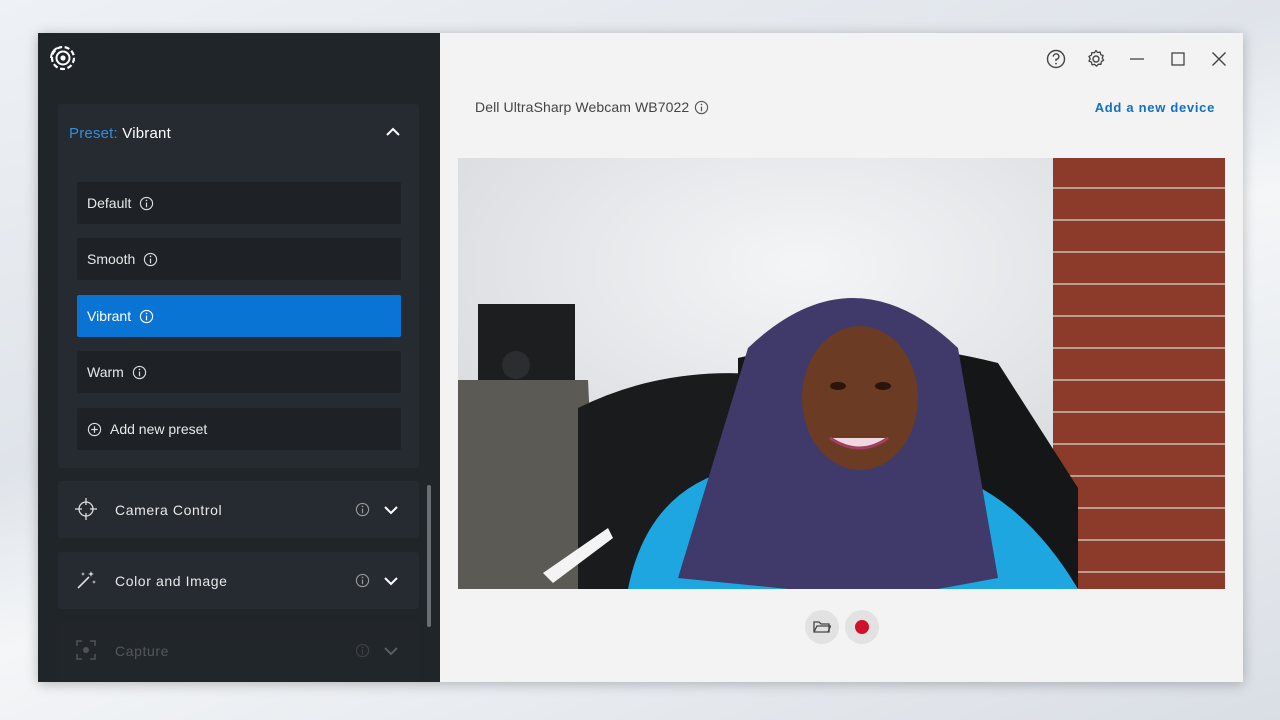 The height and width of the screenshot is (720, 1280). I want to click on section-color-and-image: Color and Image, so click(238, 580).